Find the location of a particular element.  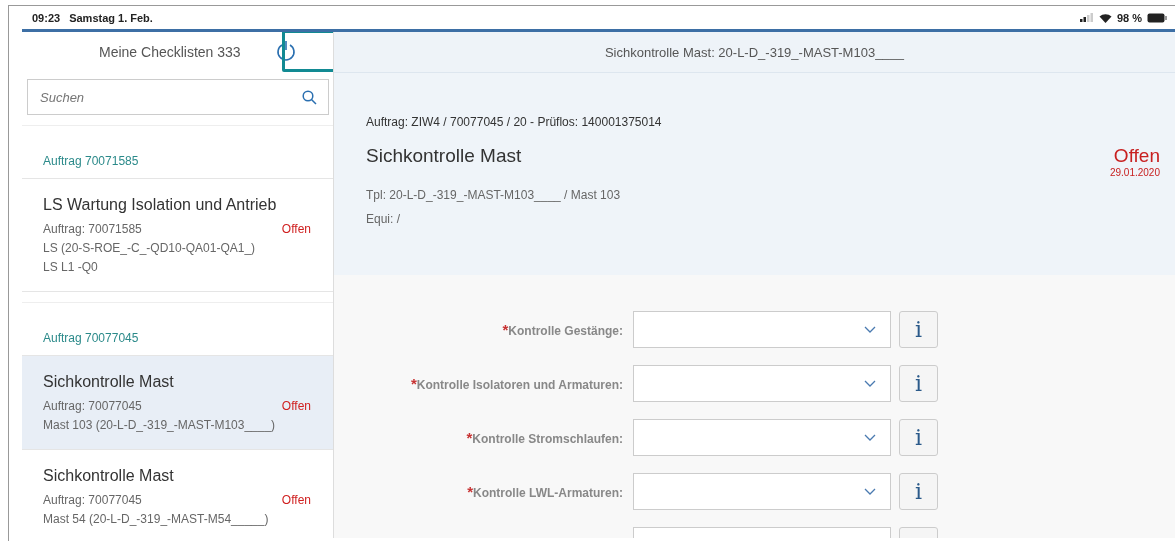

status-date-label: 29.01.2020 is located at coordinates (1134, 172).